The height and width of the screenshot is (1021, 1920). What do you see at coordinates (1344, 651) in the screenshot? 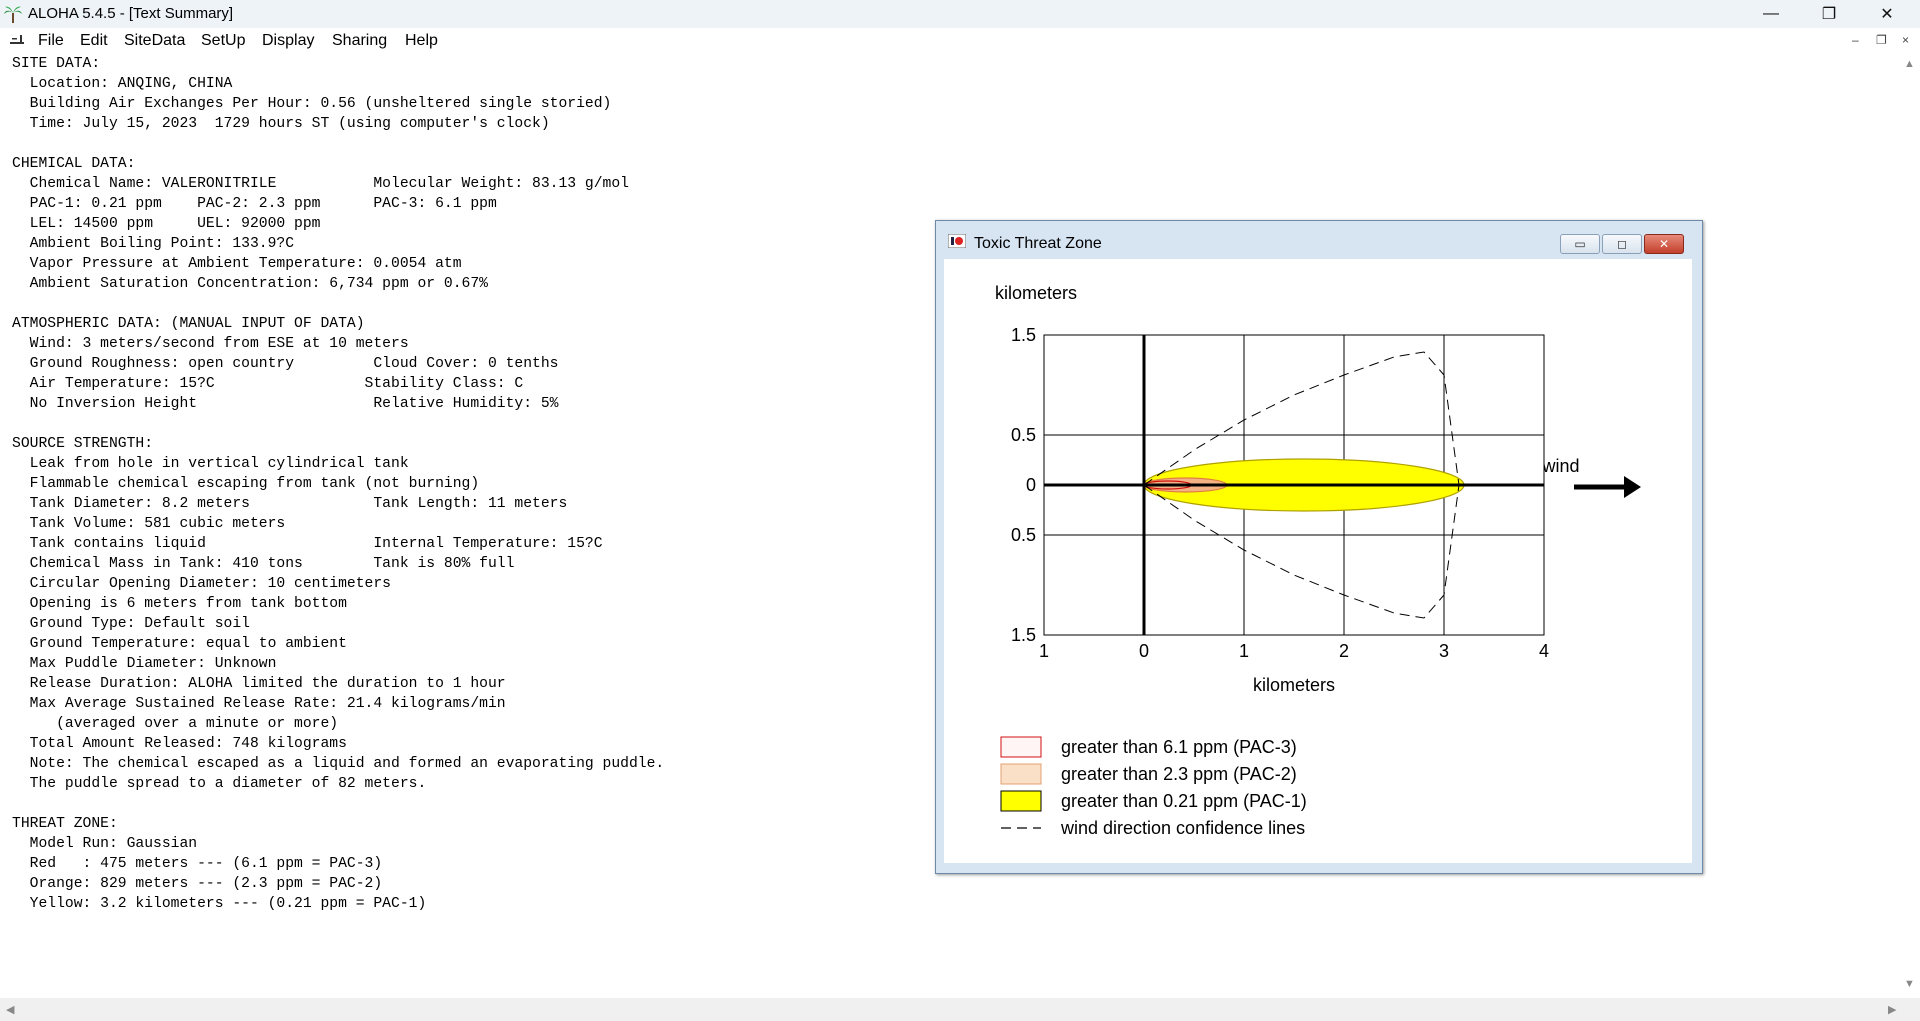
I see `x-tick-label: 2` at bounding box center [1344, 651].